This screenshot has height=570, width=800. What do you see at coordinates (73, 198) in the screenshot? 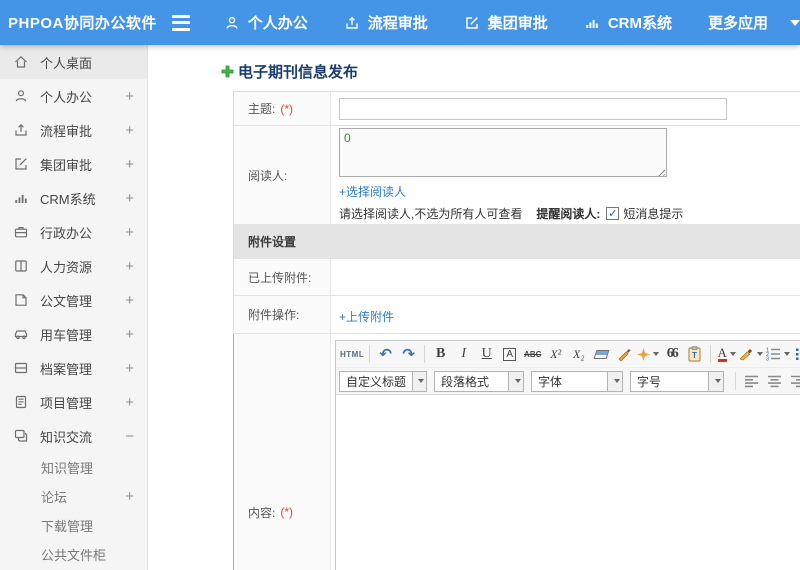
I see `sidebar-item-crm: CRM系统 +` at bounding box center [73, 198].